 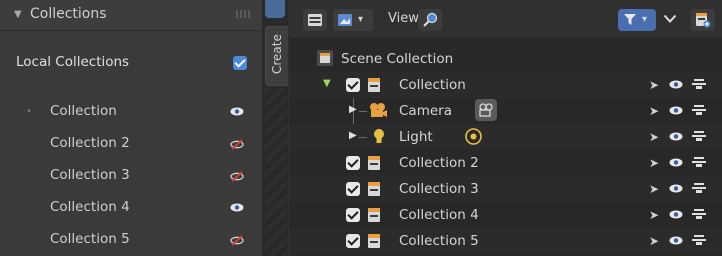 I want to click on outliner-row-collection: Collection 3 ➤, so click(x=505, y=189).